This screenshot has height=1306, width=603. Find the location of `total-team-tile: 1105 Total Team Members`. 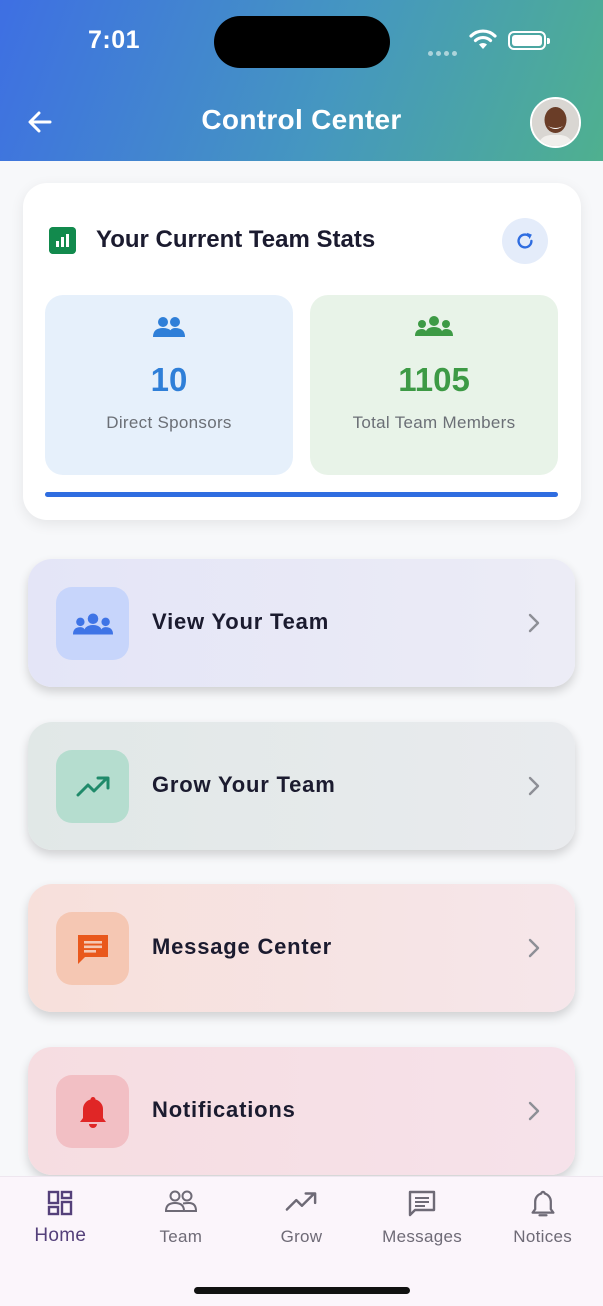

total-team-tile: 1105 Total Team Members is located at coordinates (434, 385).